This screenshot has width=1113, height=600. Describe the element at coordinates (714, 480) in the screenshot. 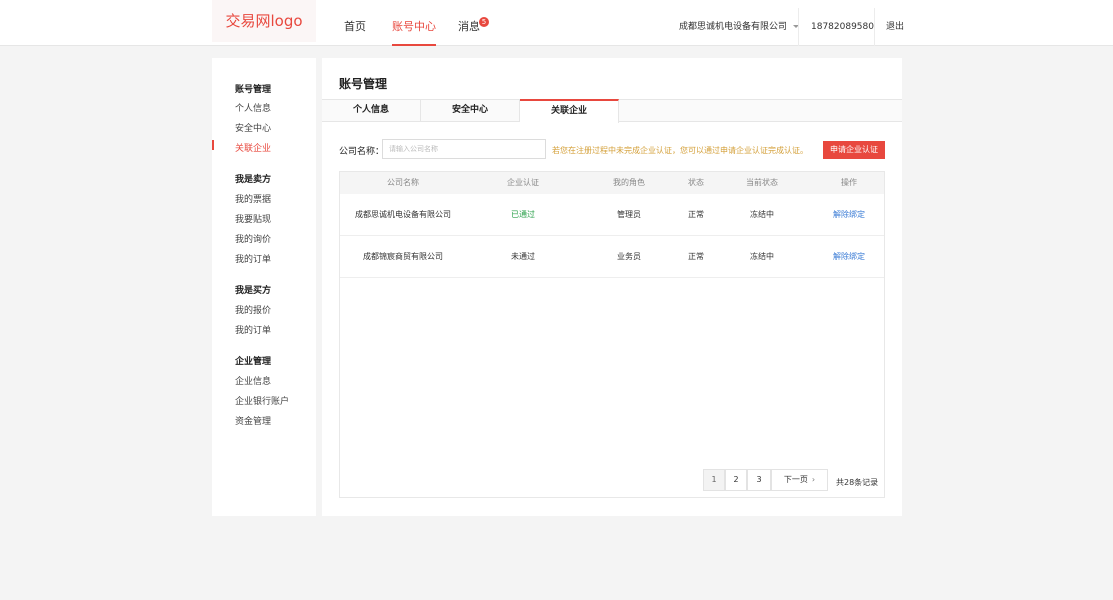

I see `page-button-1: 1` at that location.